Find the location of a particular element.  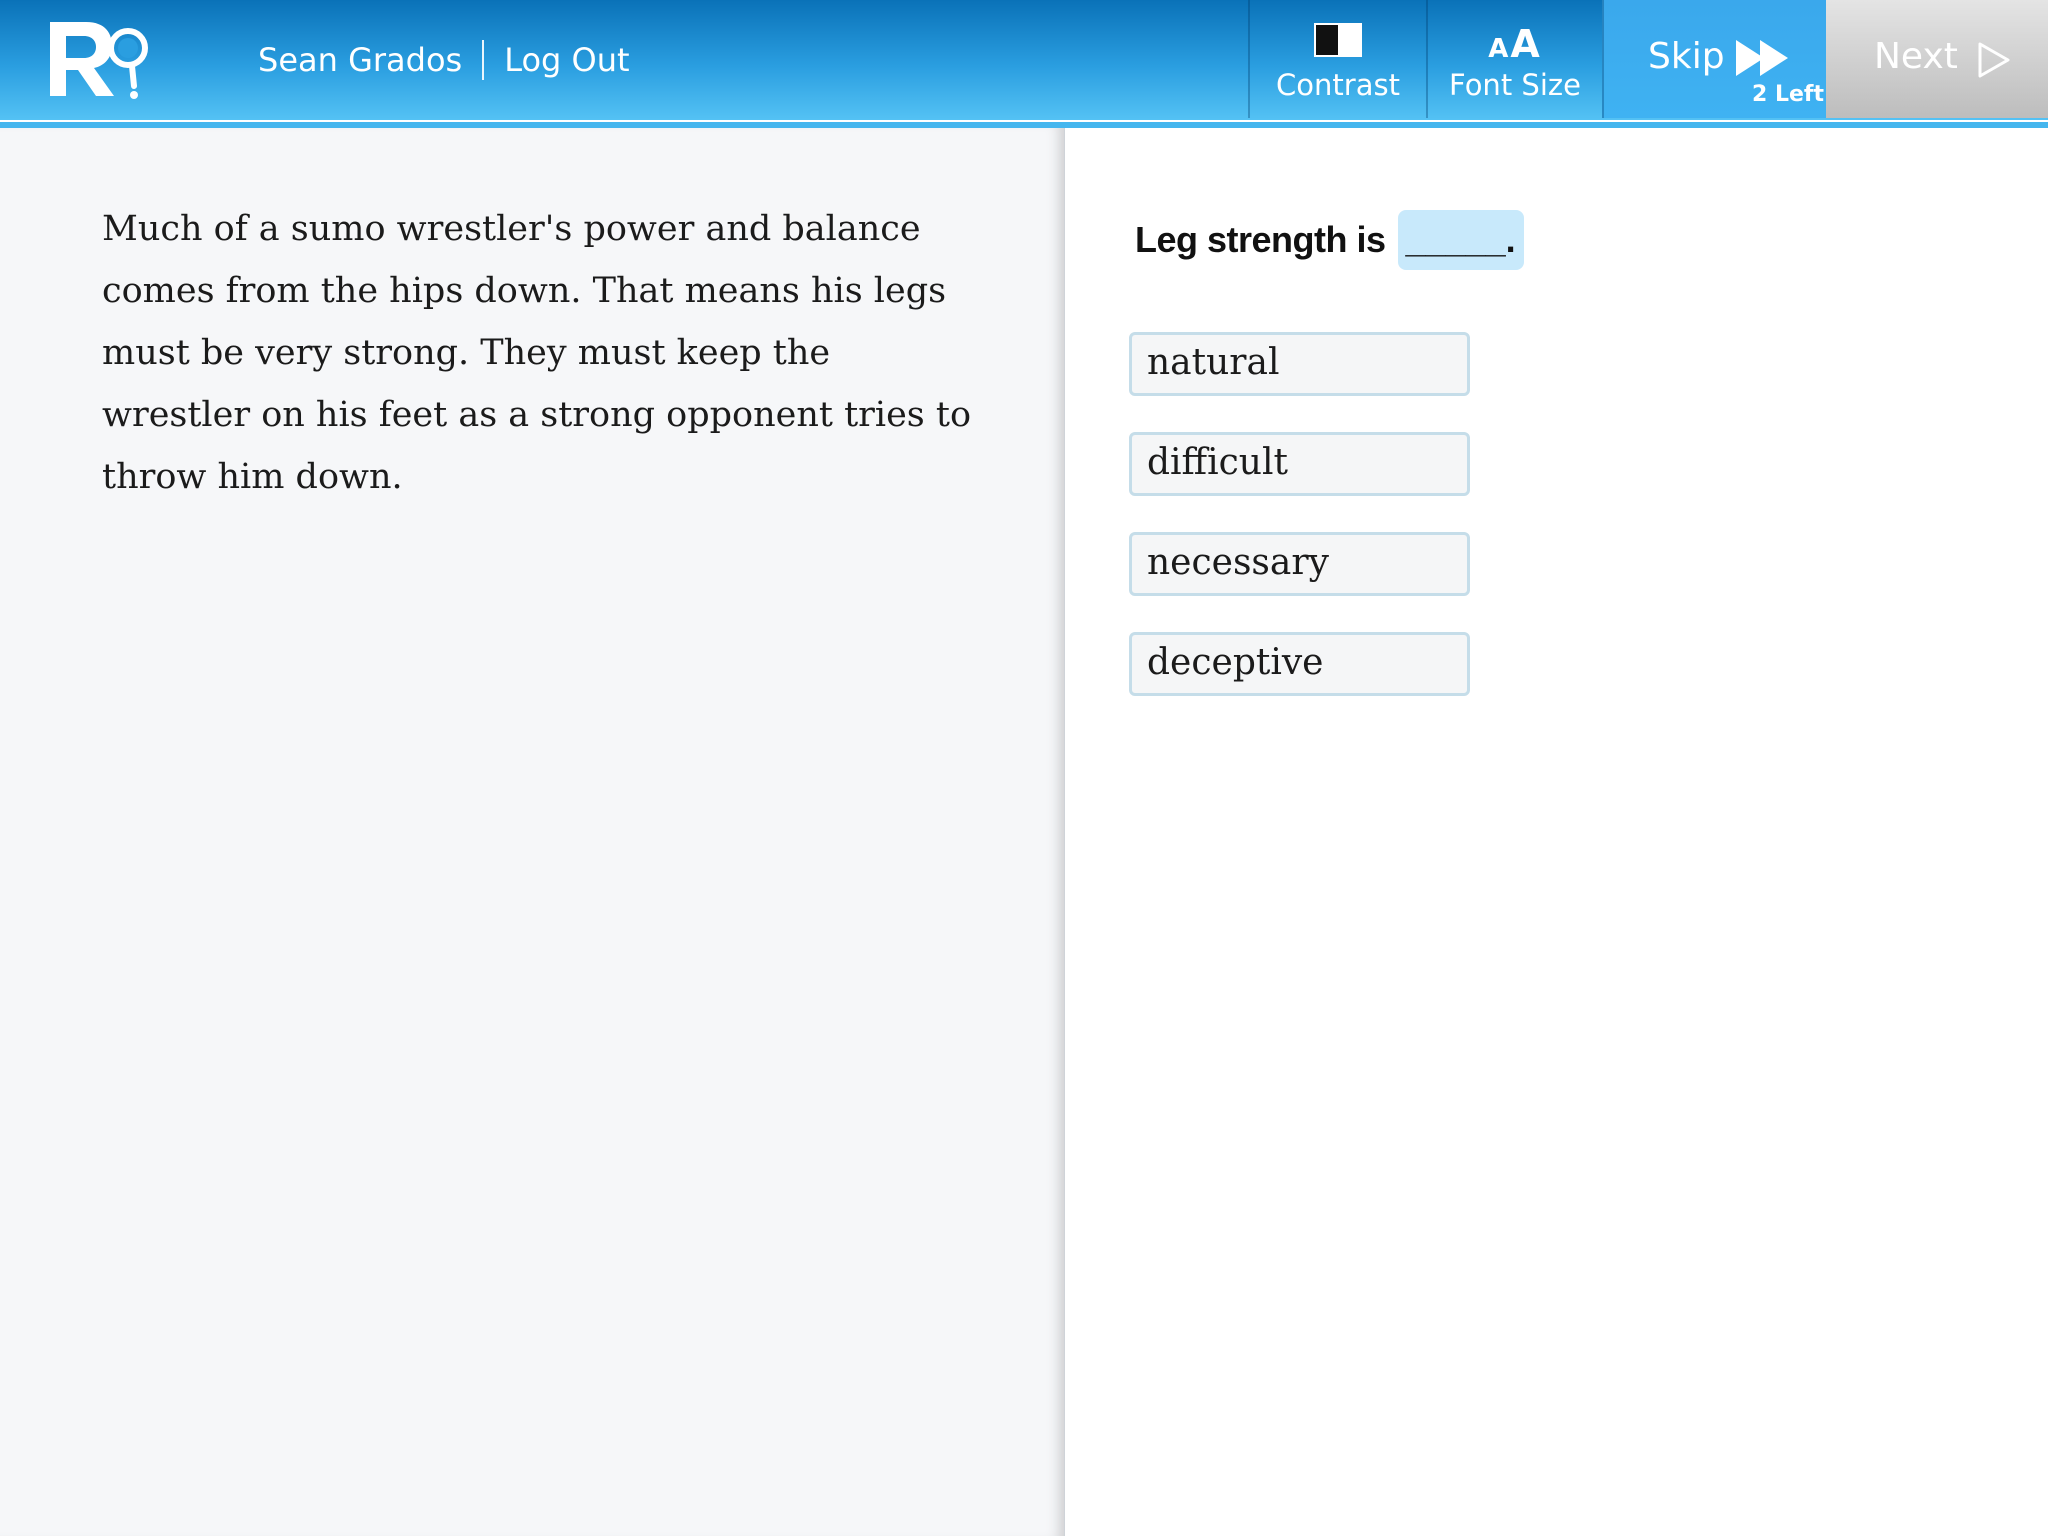

user-nav: Sean Grados Log Out is located at coordinates (444, 60).